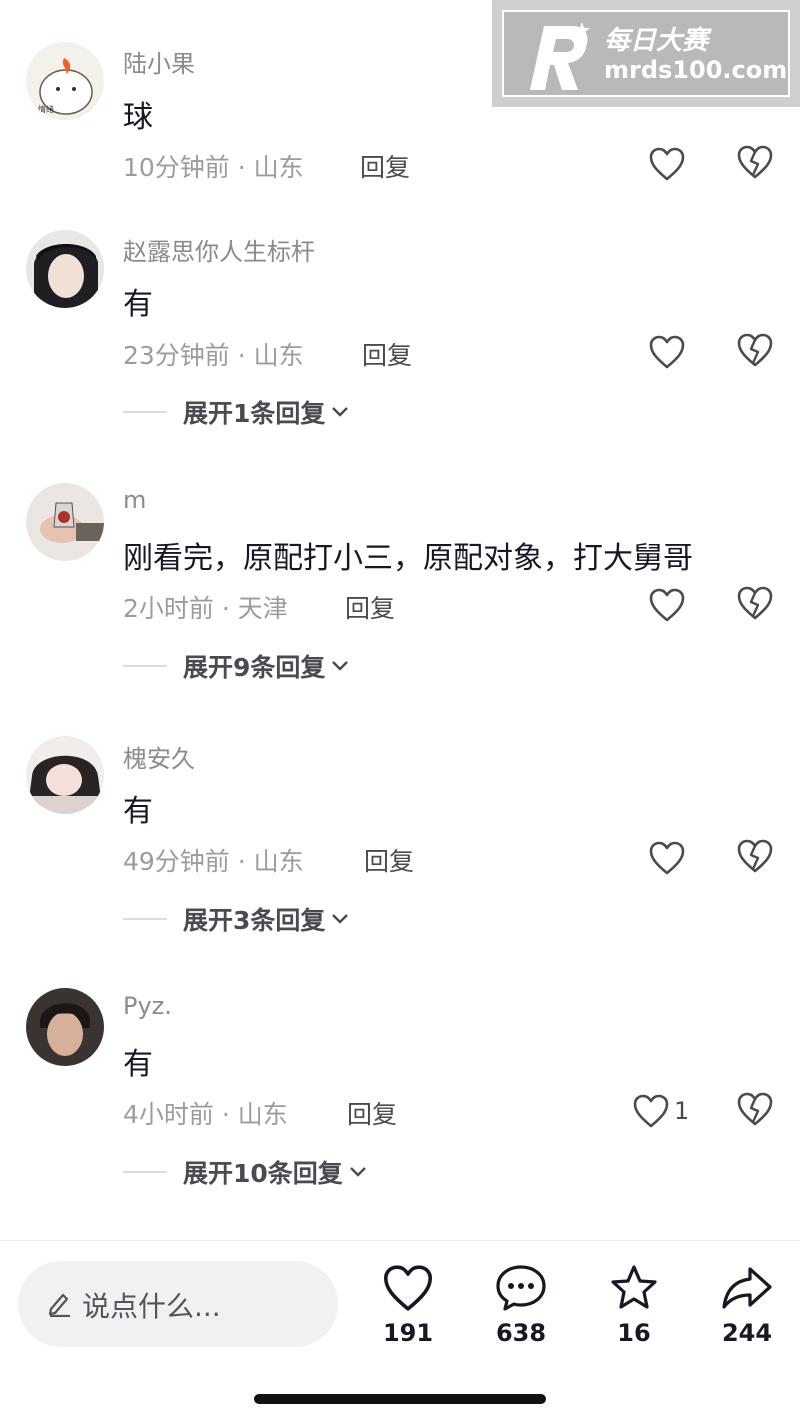 This screenshot has height=1423, width=800. What do you see at coordinates (59, 1305) in the screenshot?
I see `pencil-icon` at bounding box center [59, 1305].